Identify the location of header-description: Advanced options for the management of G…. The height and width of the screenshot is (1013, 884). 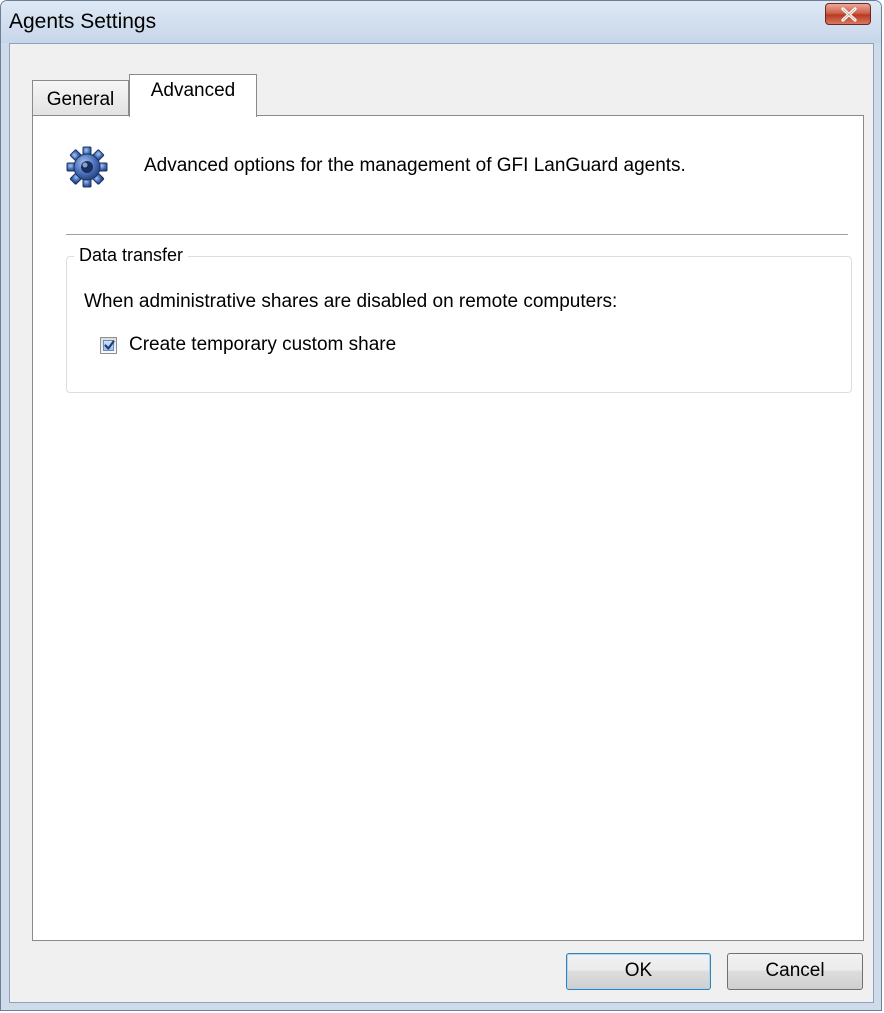
(415, 165).